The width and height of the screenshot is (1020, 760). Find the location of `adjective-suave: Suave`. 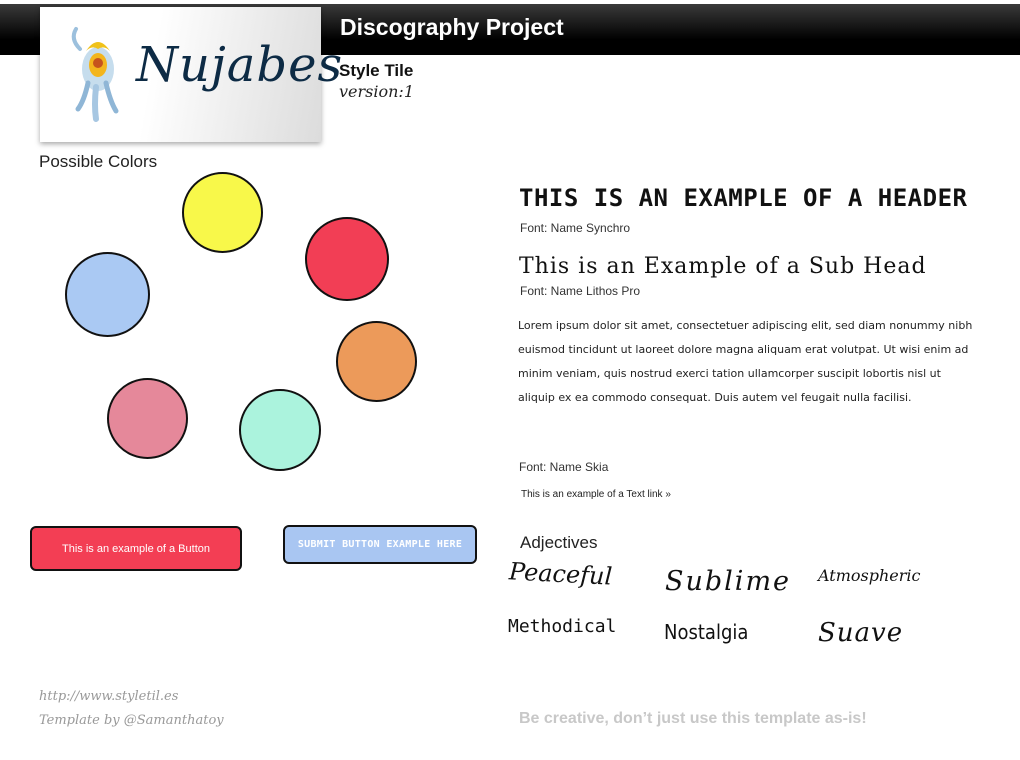

adjective-suave: Suave is located at coordinates (861, 633).